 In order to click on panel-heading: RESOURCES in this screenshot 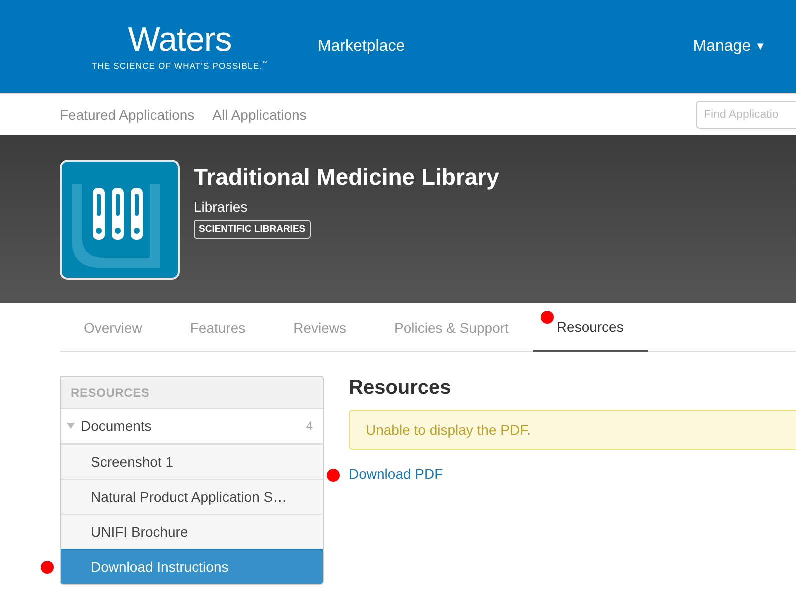, I will do `click(110, 393)`.